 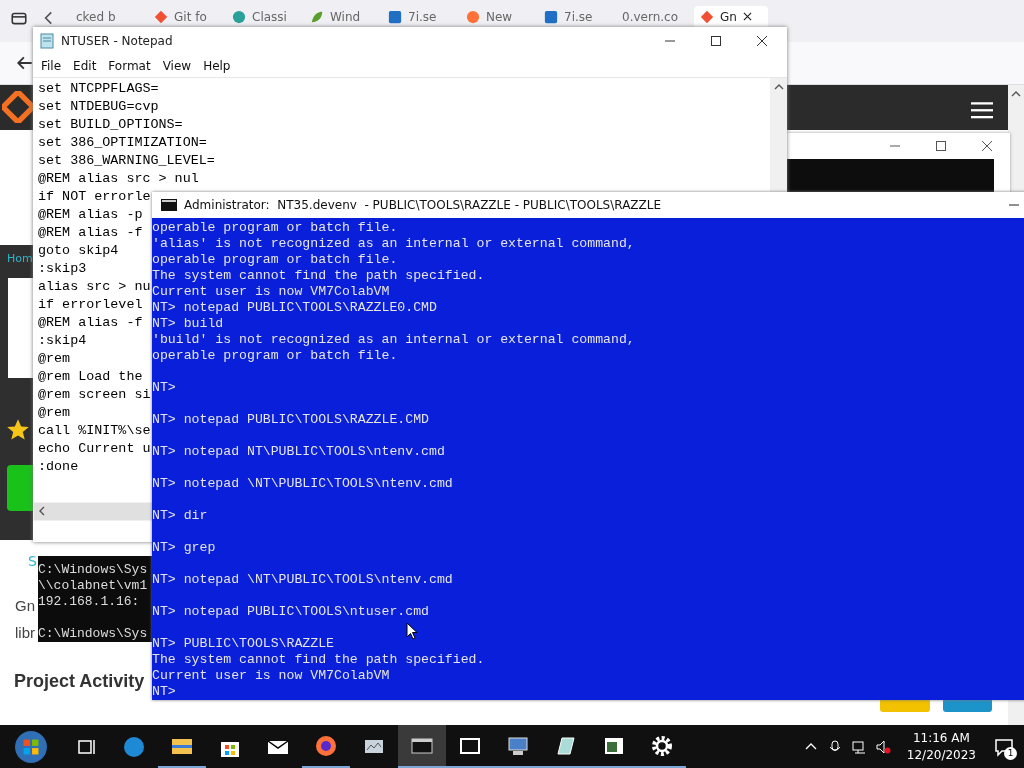 I want to click on text-line: set NTCPPFLAGS=, so click(x=98, y=89).